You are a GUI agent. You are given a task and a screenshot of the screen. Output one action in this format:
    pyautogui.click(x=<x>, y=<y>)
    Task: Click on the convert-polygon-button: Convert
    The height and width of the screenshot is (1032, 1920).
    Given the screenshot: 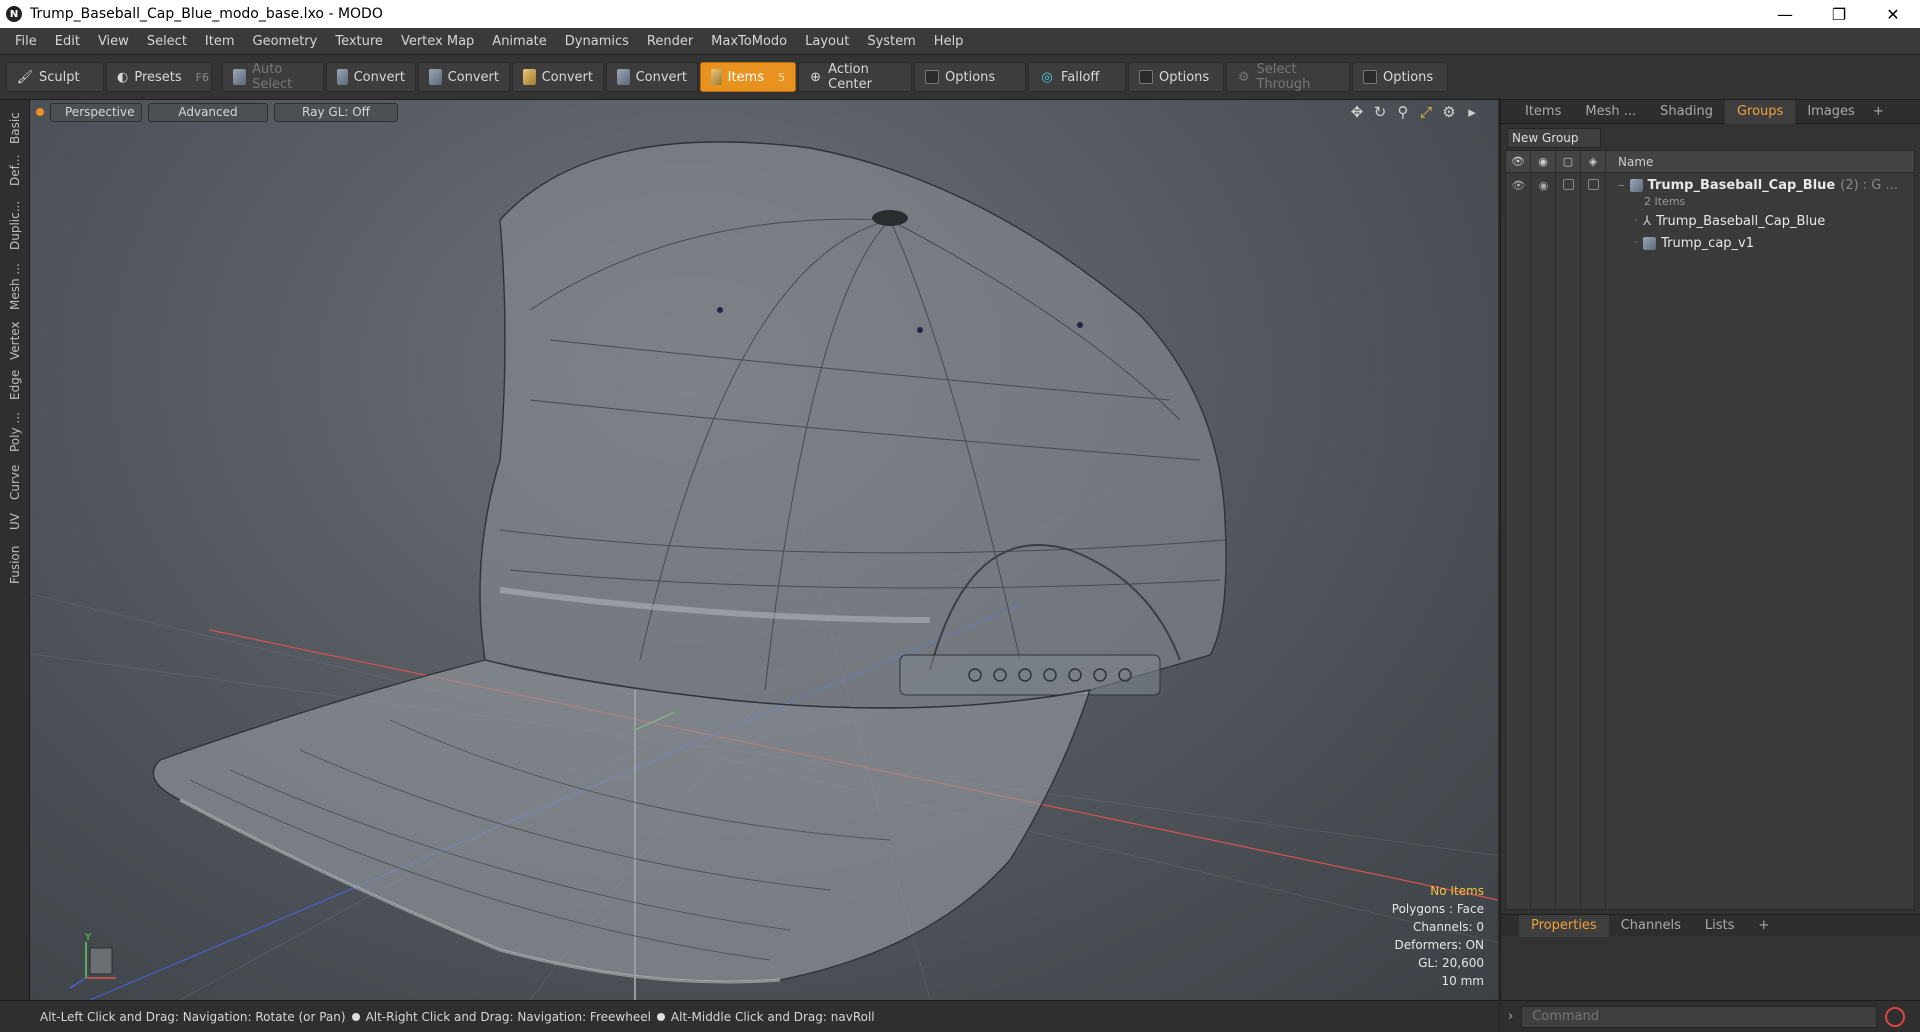 What is the action you would take?
    pyautogui.click(x=558, y=77)
    